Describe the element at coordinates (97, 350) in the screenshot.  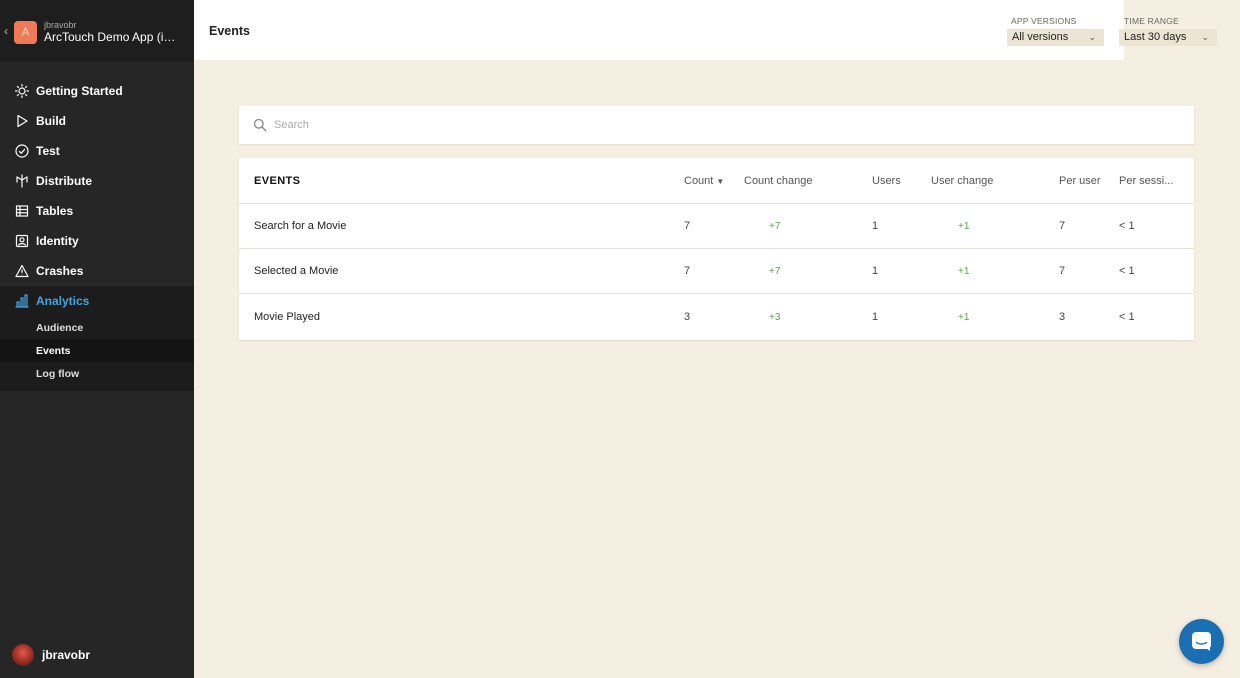
I see `subnav-item-events: Events` at that location.